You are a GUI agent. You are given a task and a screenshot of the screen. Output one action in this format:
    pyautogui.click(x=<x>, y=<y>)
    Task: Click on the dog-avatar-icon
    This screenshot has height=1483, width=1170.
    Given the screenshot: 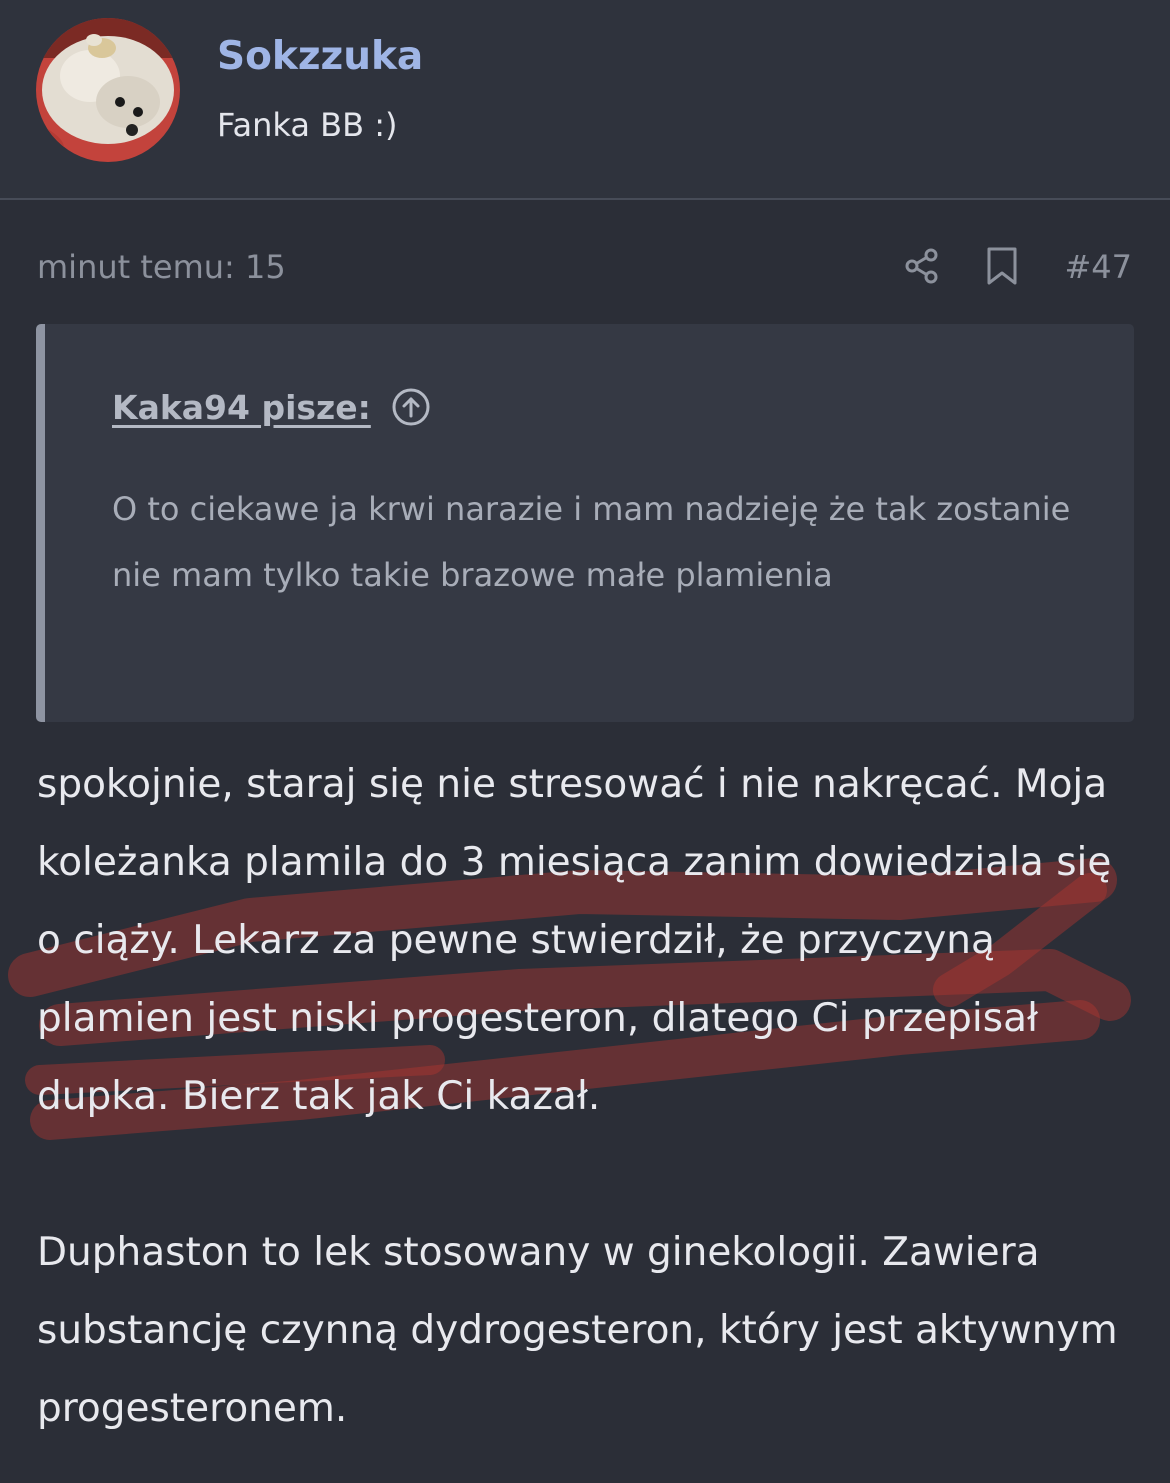 What is the action you would take?
    pyautogui.click(x=108, y=90)
    